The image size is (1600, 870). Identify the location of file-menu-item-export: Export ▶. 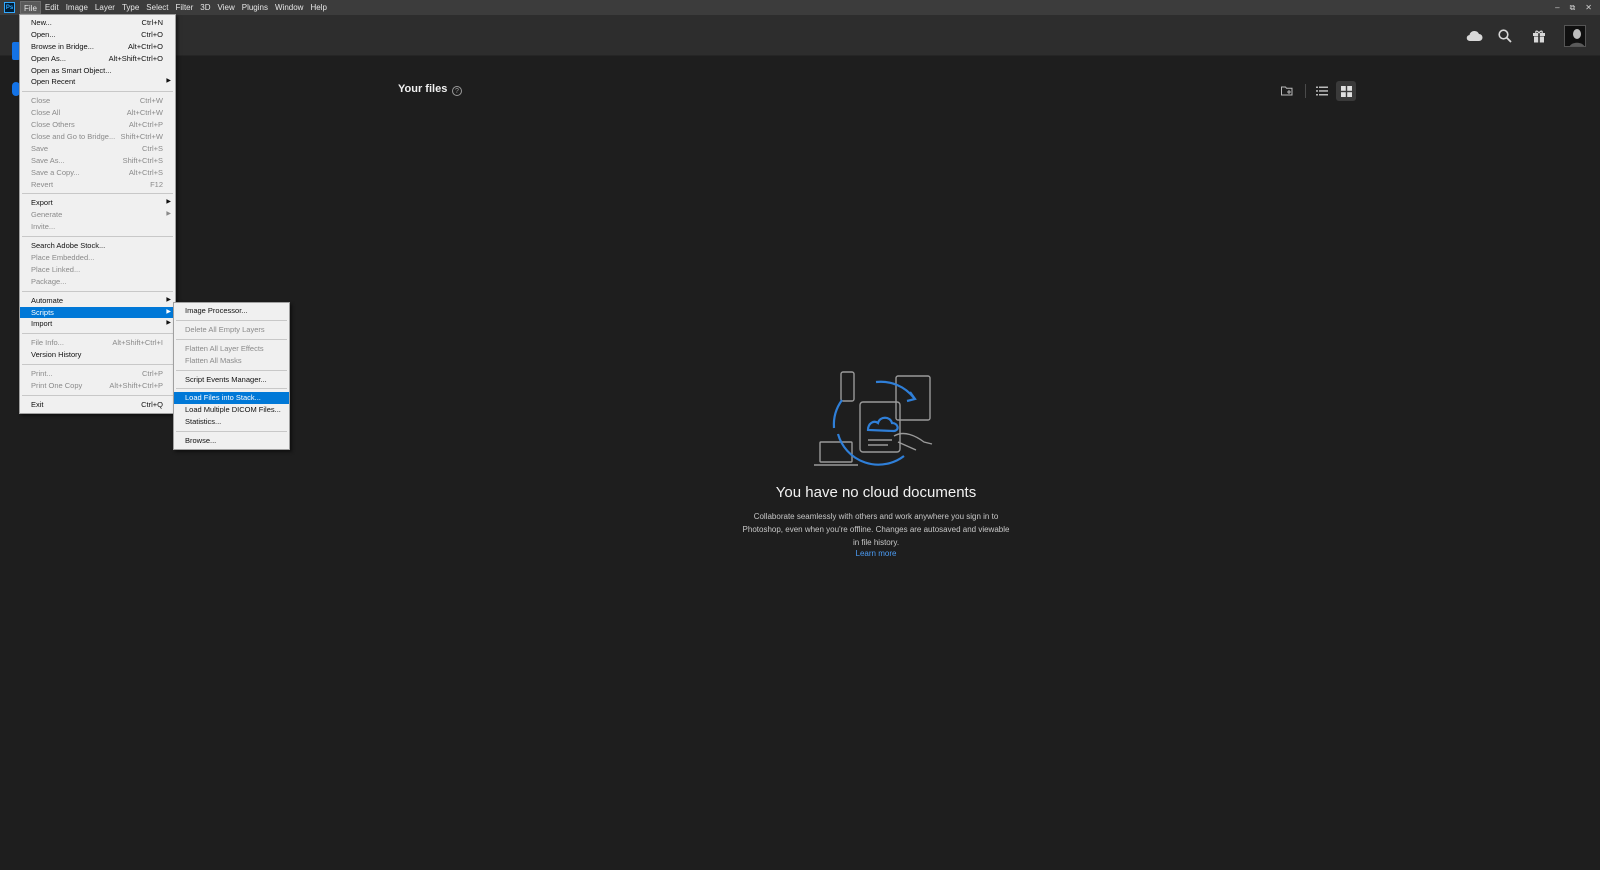
(97, 203).